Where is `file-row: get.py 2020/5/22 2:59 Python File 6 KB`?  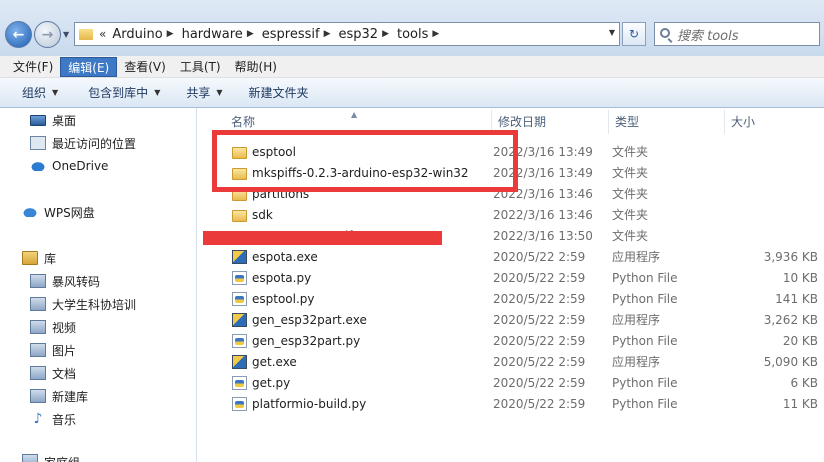
file-row: get.py 2020/5/22 2:59 Python File 6 KB is located at coordinates (517, 383).